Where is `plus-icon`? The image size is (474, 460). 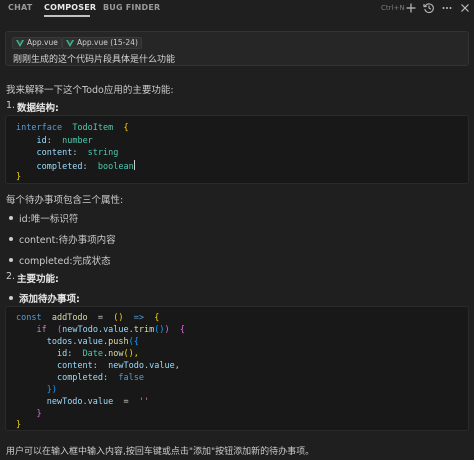 plus-icon is located at coordinates (411, 8).